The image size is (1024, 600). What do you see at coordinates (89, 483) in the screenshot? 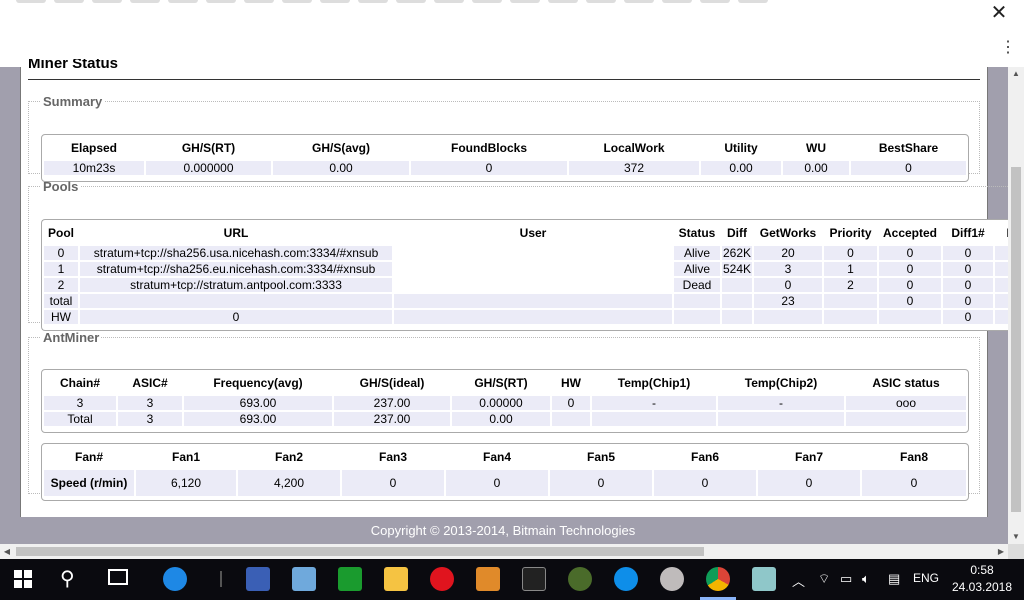
I see `fan-speed-label: Speed (r/min)` at bounding box center [89, 483].